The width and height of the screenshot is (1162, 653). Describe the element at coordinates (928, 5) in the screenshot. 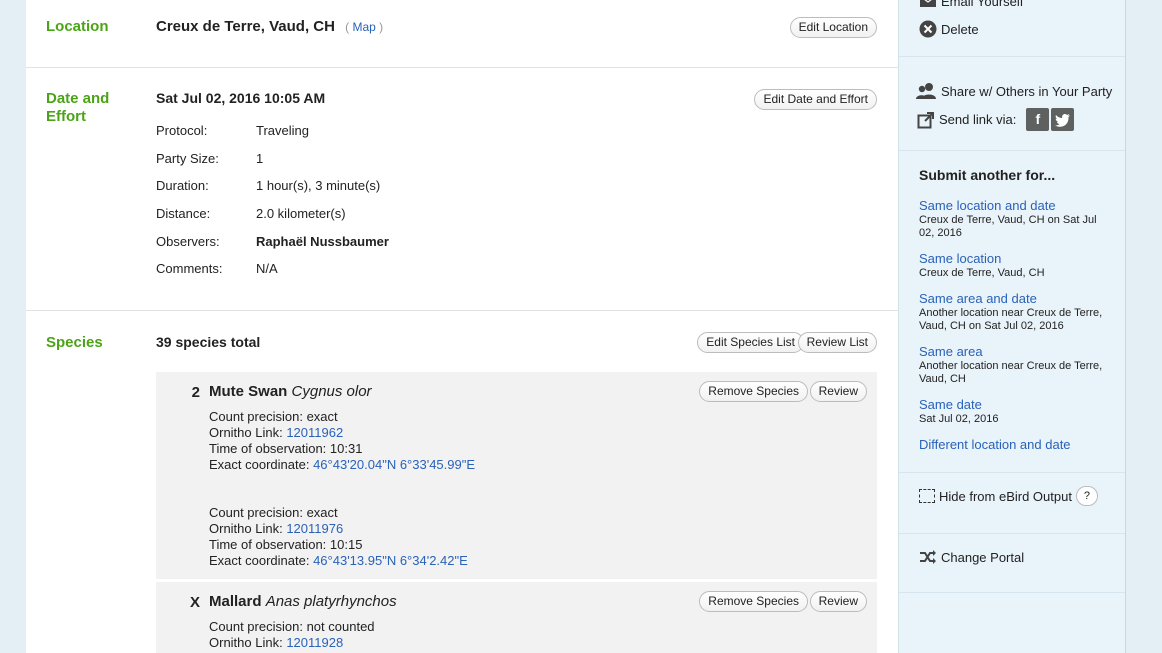

I see `envelope-icon` at that location.